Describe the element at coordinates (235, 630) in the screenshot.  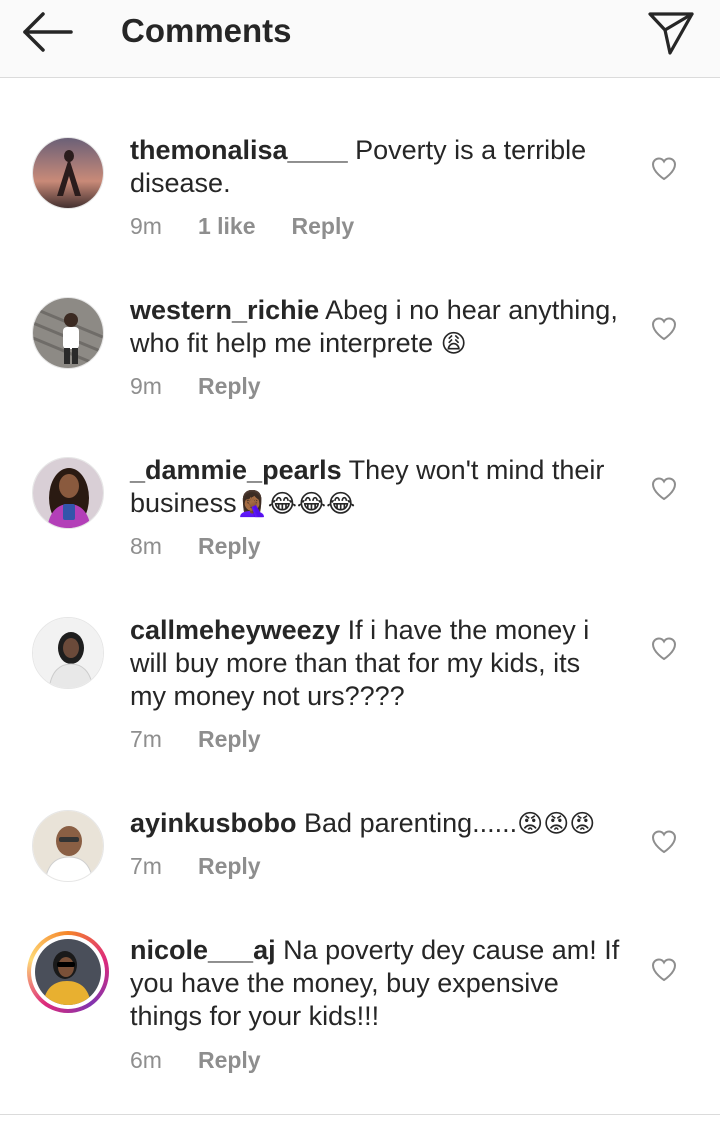
I see `comment-username: callmeheyweezy` at that location.